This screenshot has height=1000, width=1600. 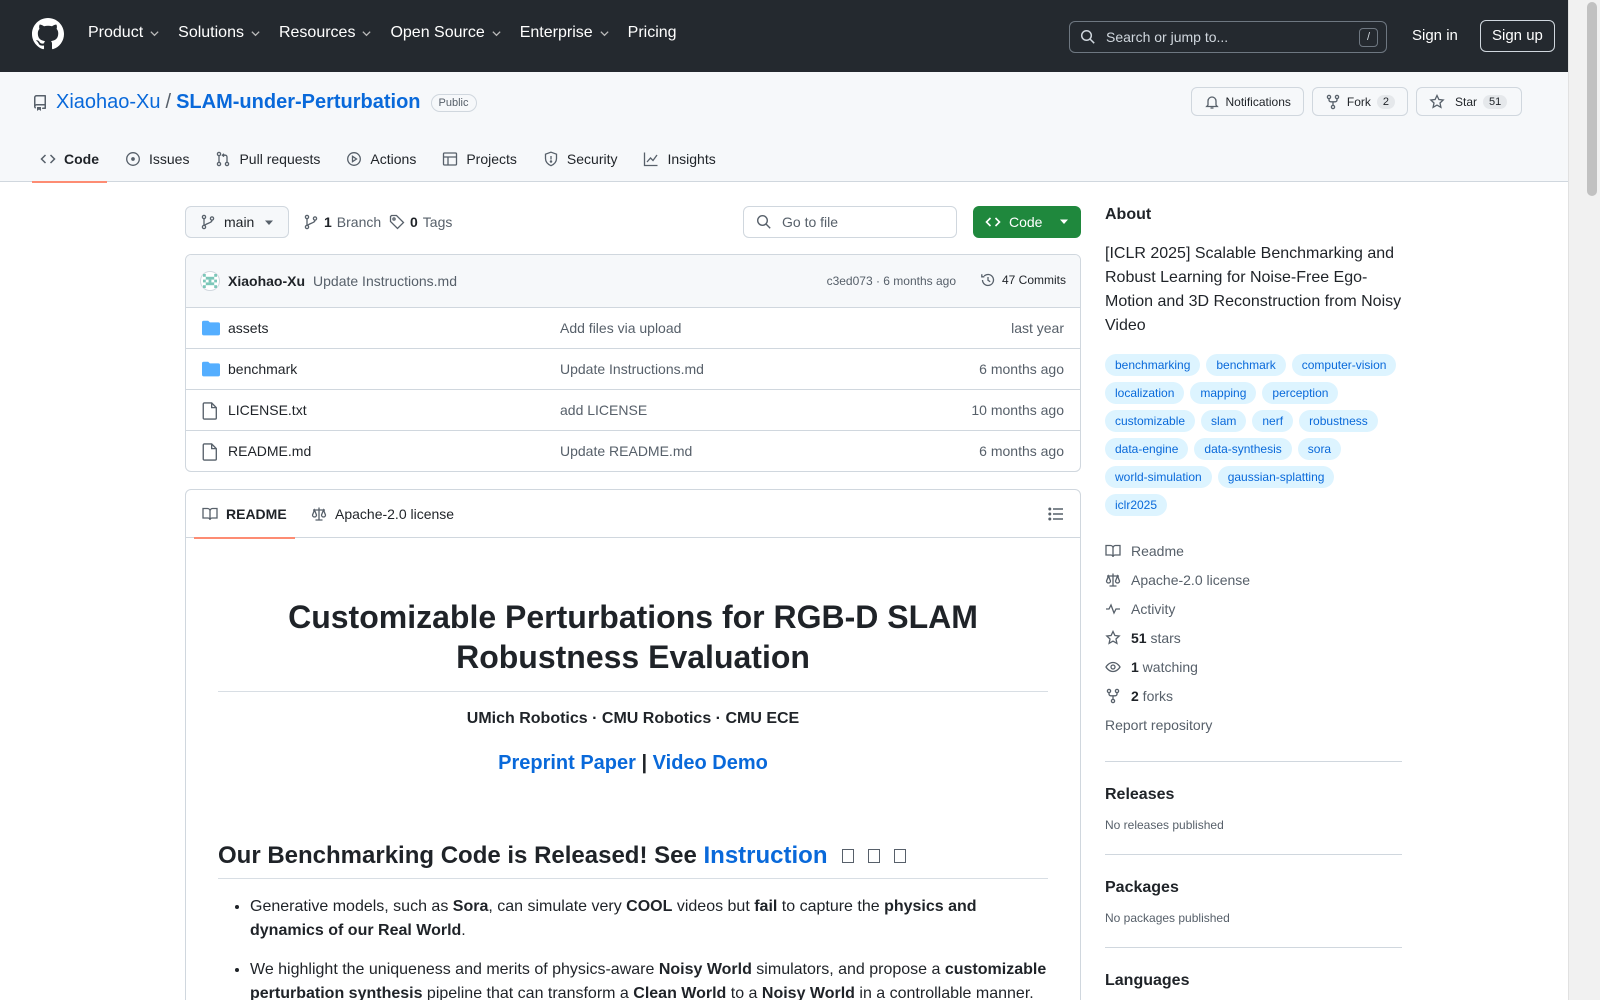 What do you see at coordinates (1253, 608) in the screenshot?
I see `activity-link: Activity` at bounding box center [1253, 608].